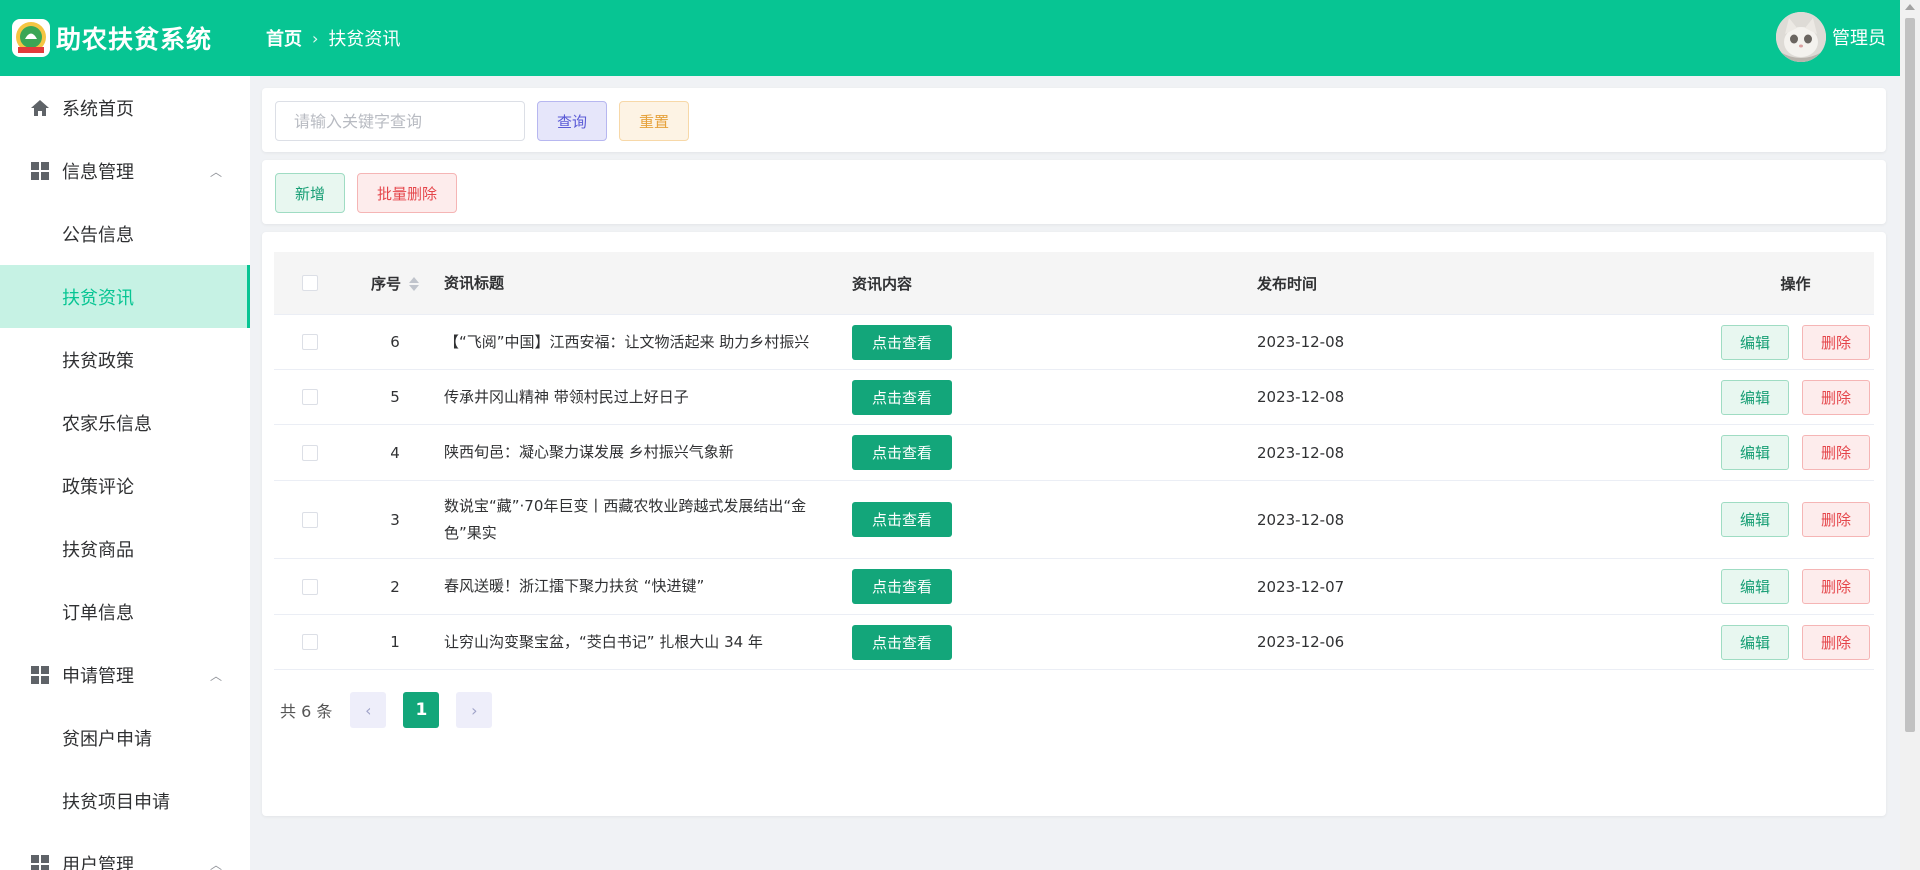 The height and width of the screenshot is (870, 1920). Describe the element at coordinates (134, 39) in the screenshot. I see `app-title: 助农扶贫系统` at that location.